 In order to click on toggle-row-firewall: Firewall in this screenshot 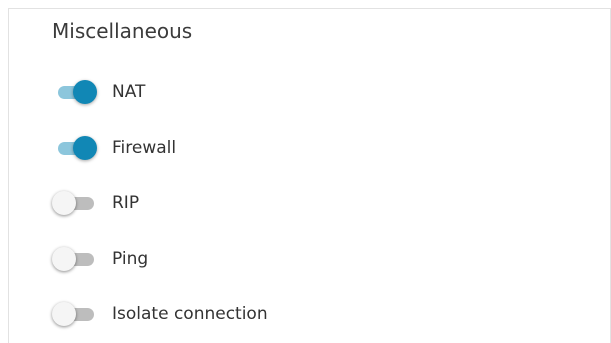, I will do `click(114, 148)`.